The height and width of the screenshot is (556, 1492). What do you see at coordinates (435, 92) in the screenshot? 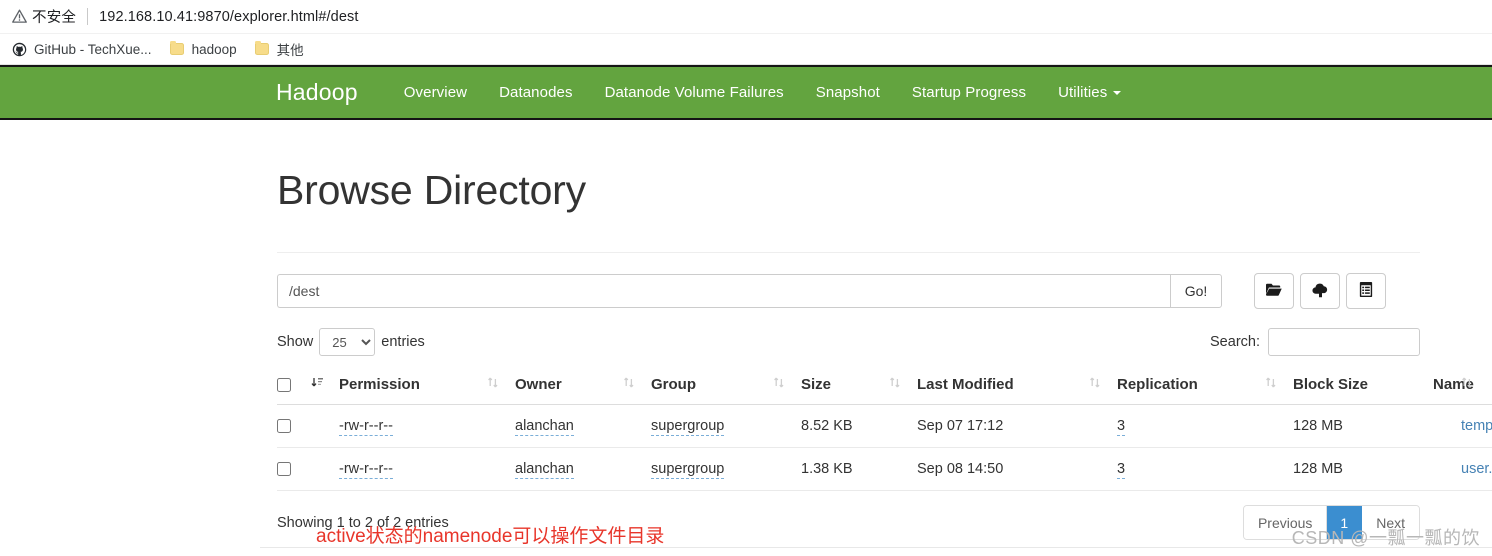
I see `nav-link-overview: Overview` at bounding box center [435, 92].